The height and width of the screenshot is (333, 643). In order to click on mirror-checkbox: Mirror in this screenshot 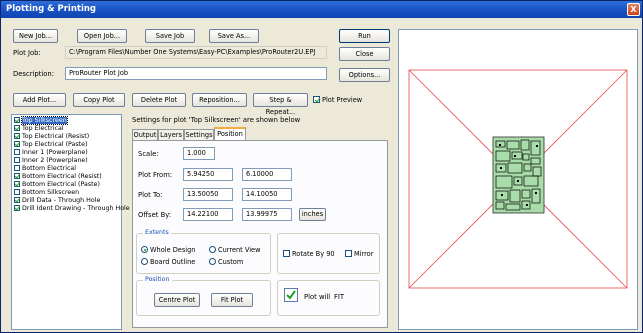, I will do `click(359, 254)`.